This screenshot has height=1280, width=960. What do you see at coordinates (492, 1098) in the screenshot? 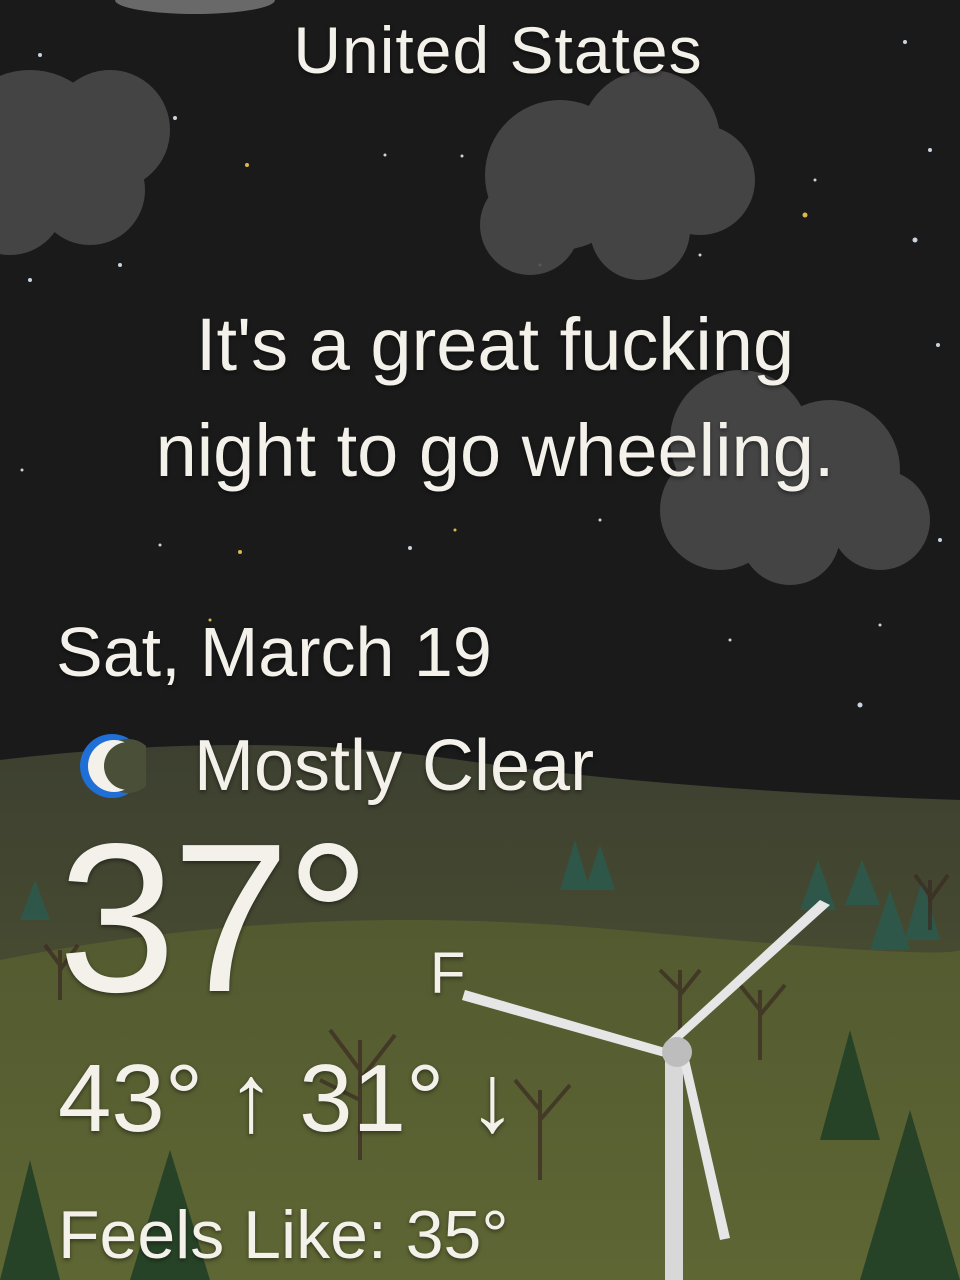
I see `arrow-down-icon: ↓` at bounding box center [492, 1098].